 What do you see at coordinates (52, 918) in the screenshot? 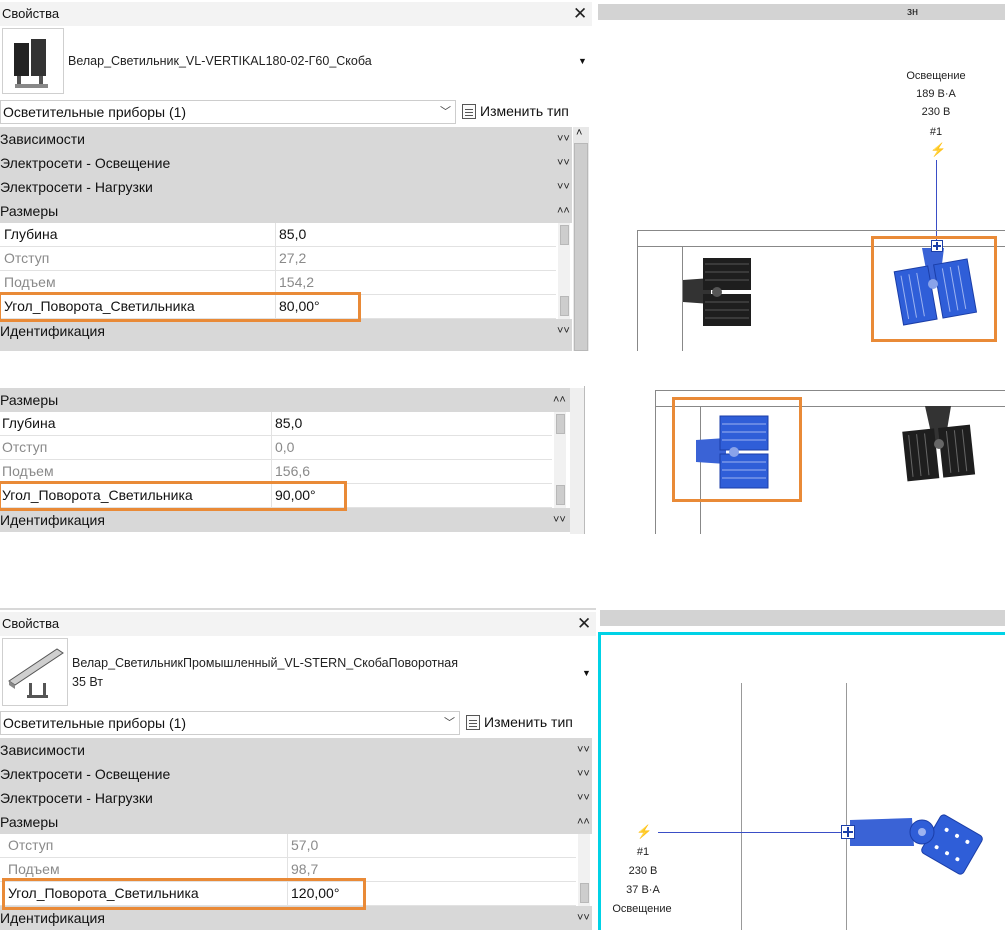
I see `group-label: Идентификация` at bounding box center [52, 918].